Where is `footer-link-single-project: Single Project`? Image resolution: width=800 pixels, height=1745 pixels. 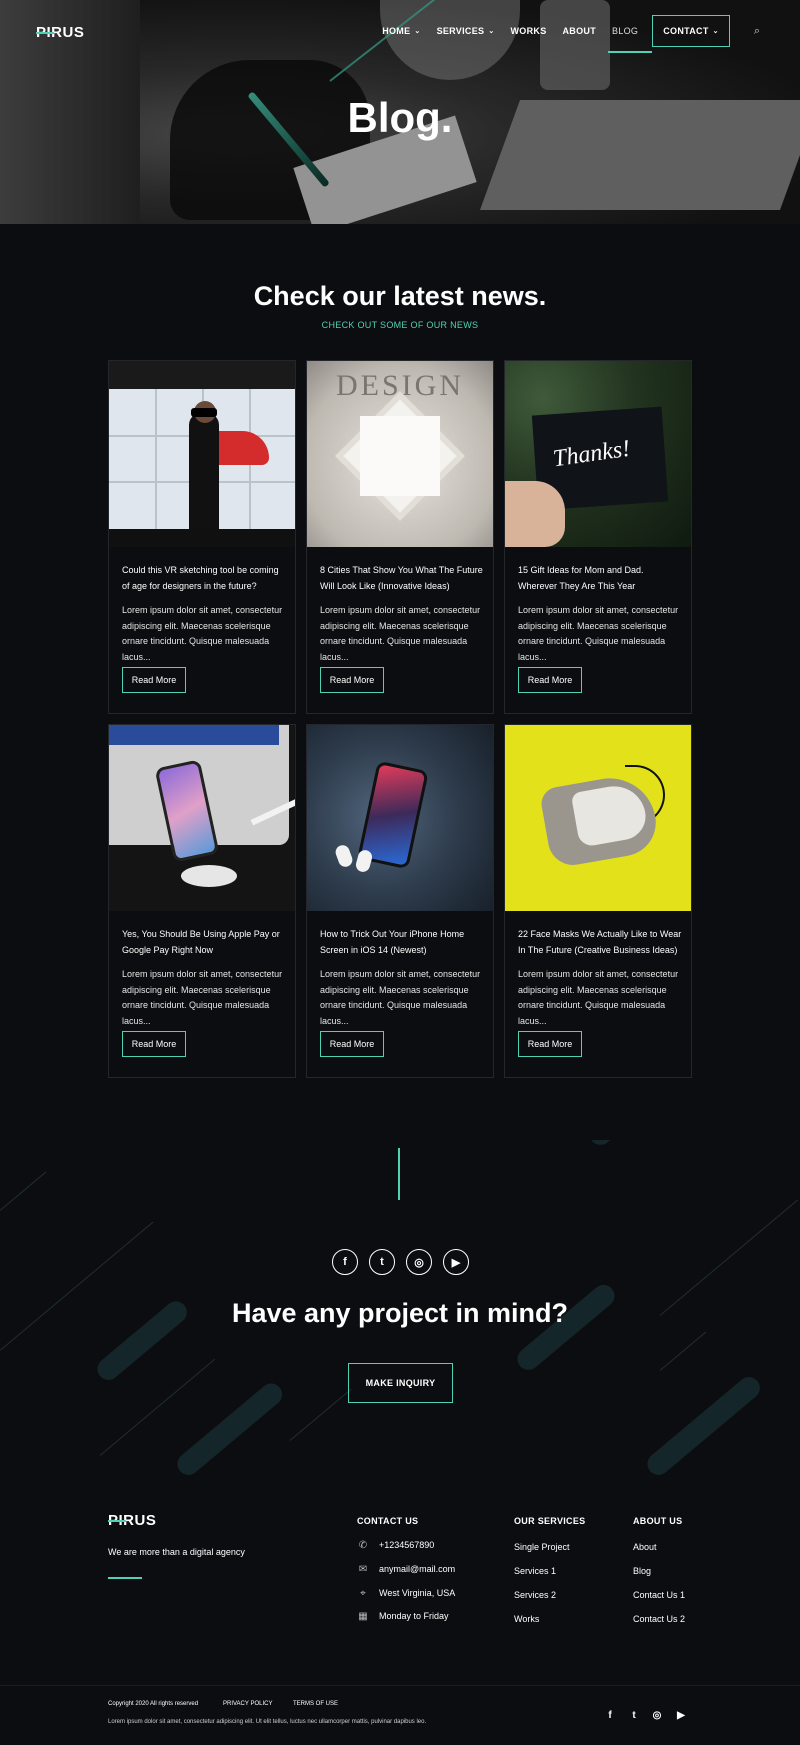 footer-link-single-project: Single Project is located at coordinates (542, 1547).